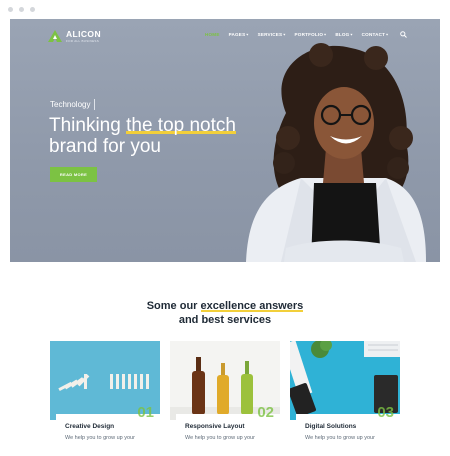  What do you see at coordinates (252, 306) in the screenshot?
I see `services-heading-highlight: excellence answers` at bounding box center [252, 306].